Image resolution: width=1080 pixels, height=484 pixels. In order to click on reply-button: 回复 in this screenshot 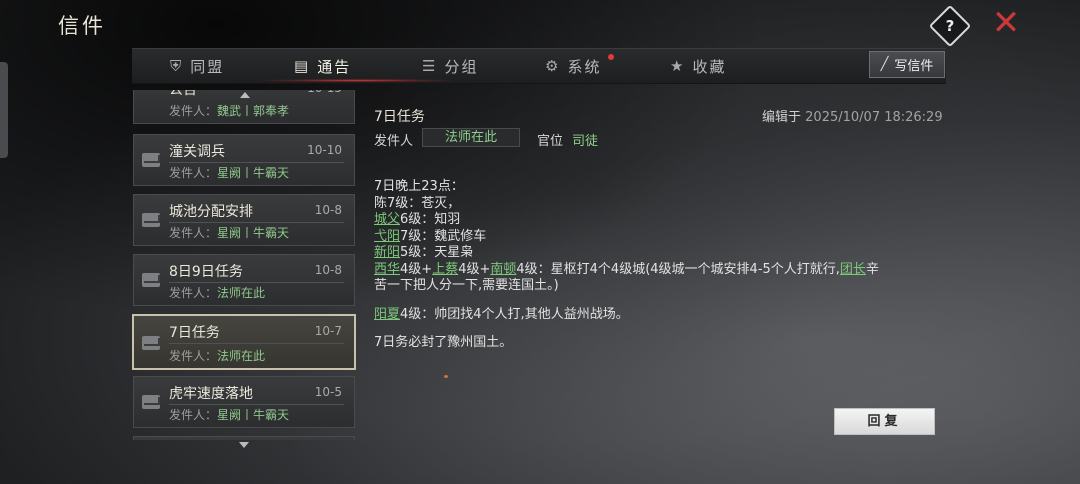, I will do `click(884, 421)`.